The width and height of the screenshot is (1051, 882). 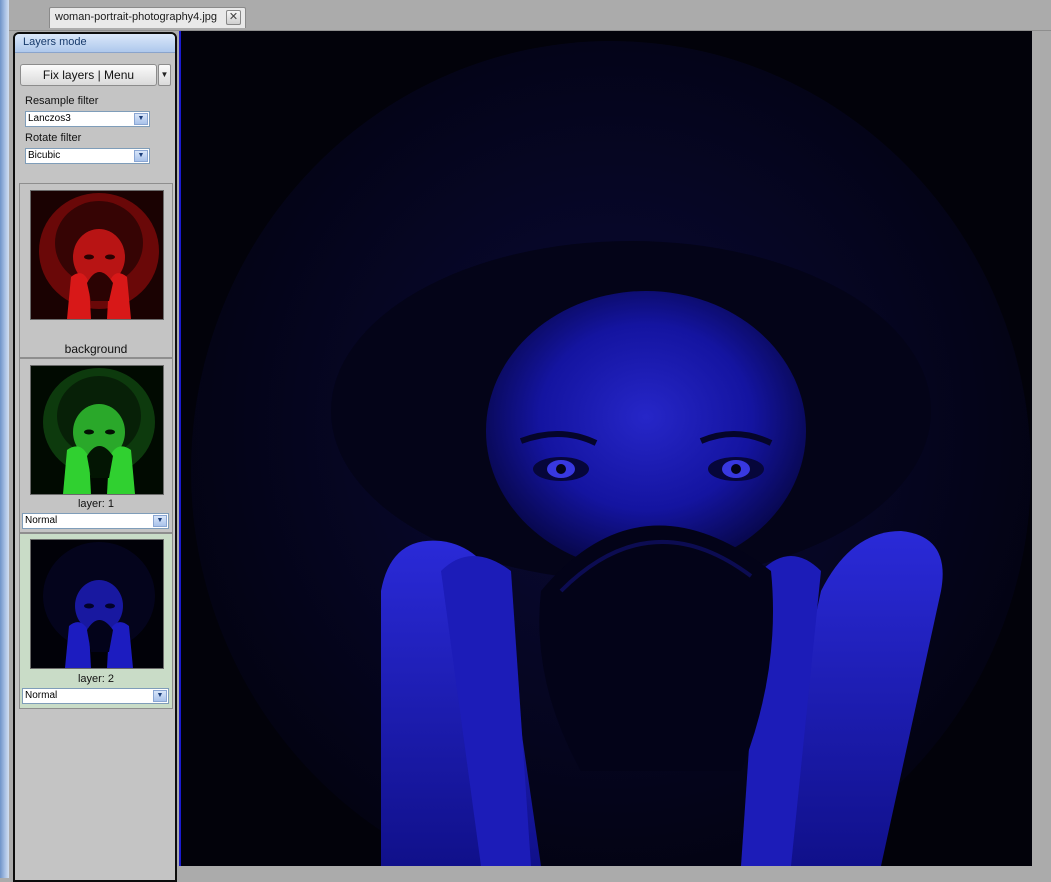 I want to click on fix-layers-menu-button: Fix layers | Menu, so click(x=88, y=75).